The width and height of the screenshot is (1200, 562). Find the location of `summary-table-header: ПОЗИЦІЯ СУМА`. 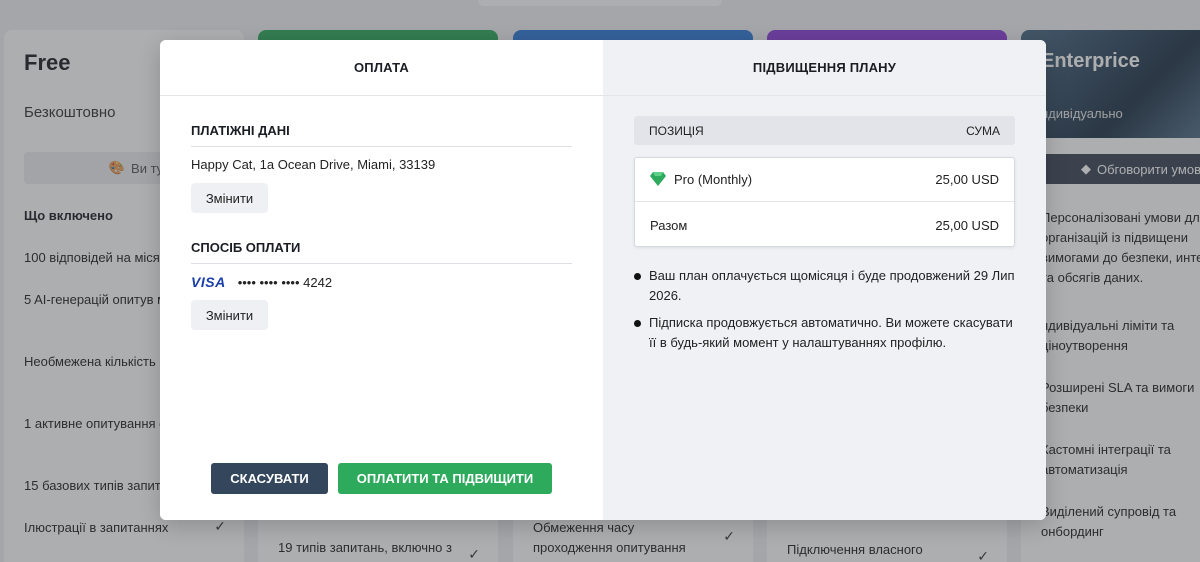

summary-table-header: ПОЗИЦІЯ СУМА is located at coordinates (824, 130).